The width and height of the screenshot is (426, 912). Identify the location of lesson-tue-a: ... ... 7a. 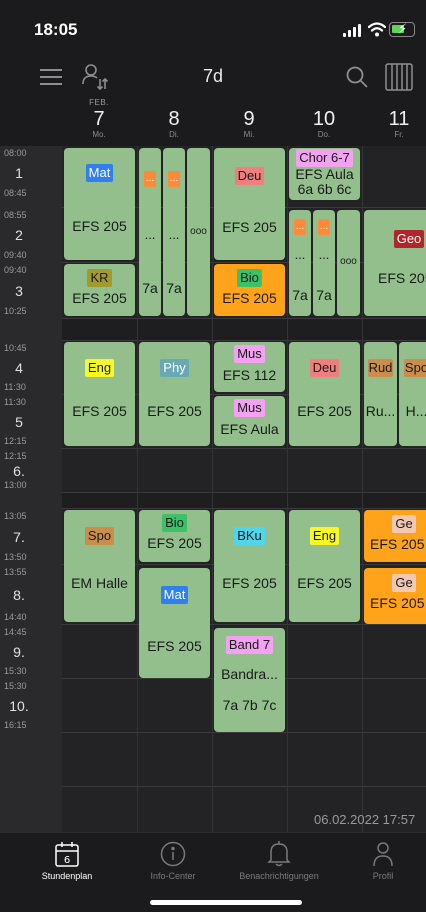
(150, 232).